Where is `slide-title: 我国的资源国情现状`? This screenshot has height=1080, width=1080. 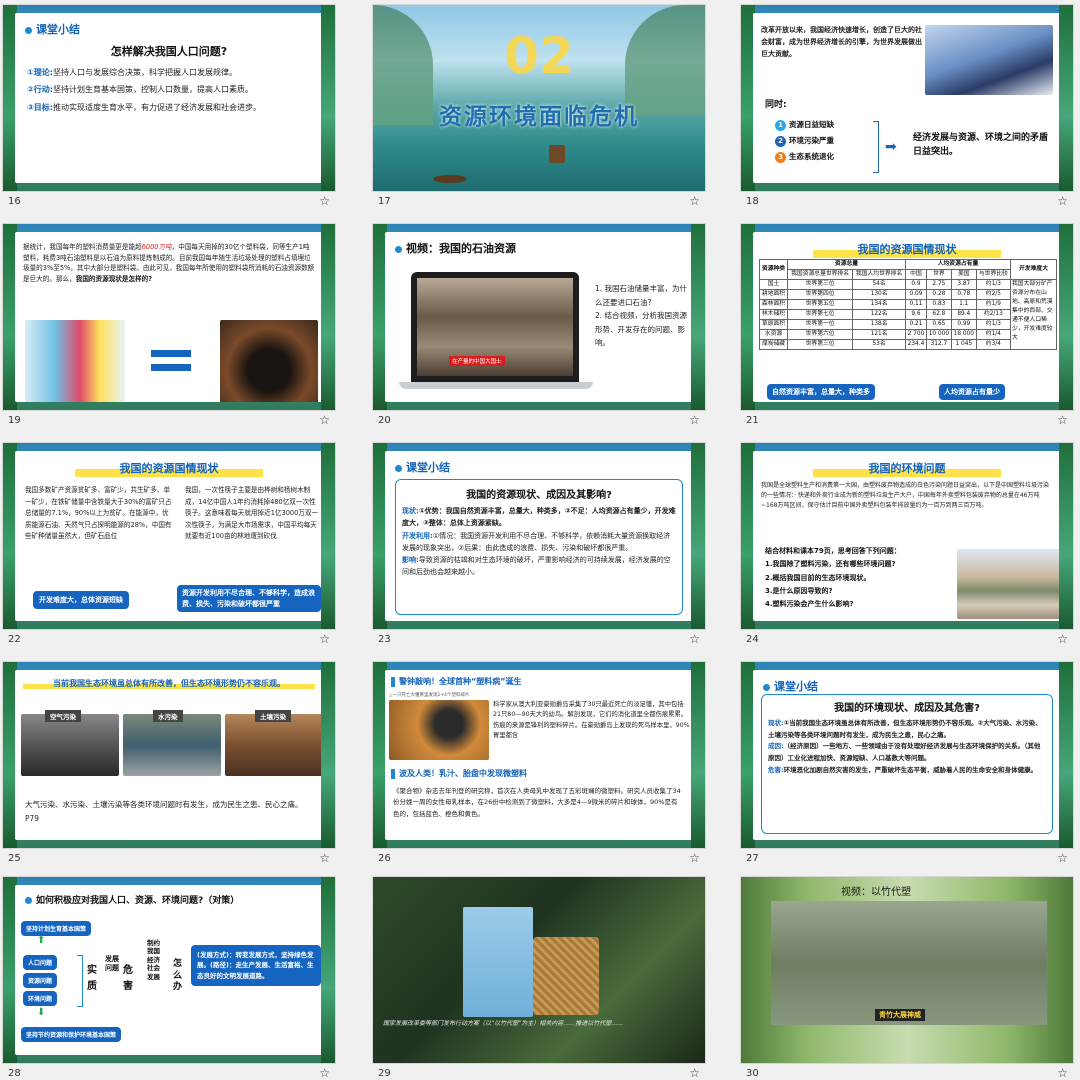 slide-title: 我国的资源国情现状 is located at coordinates (907, 249).